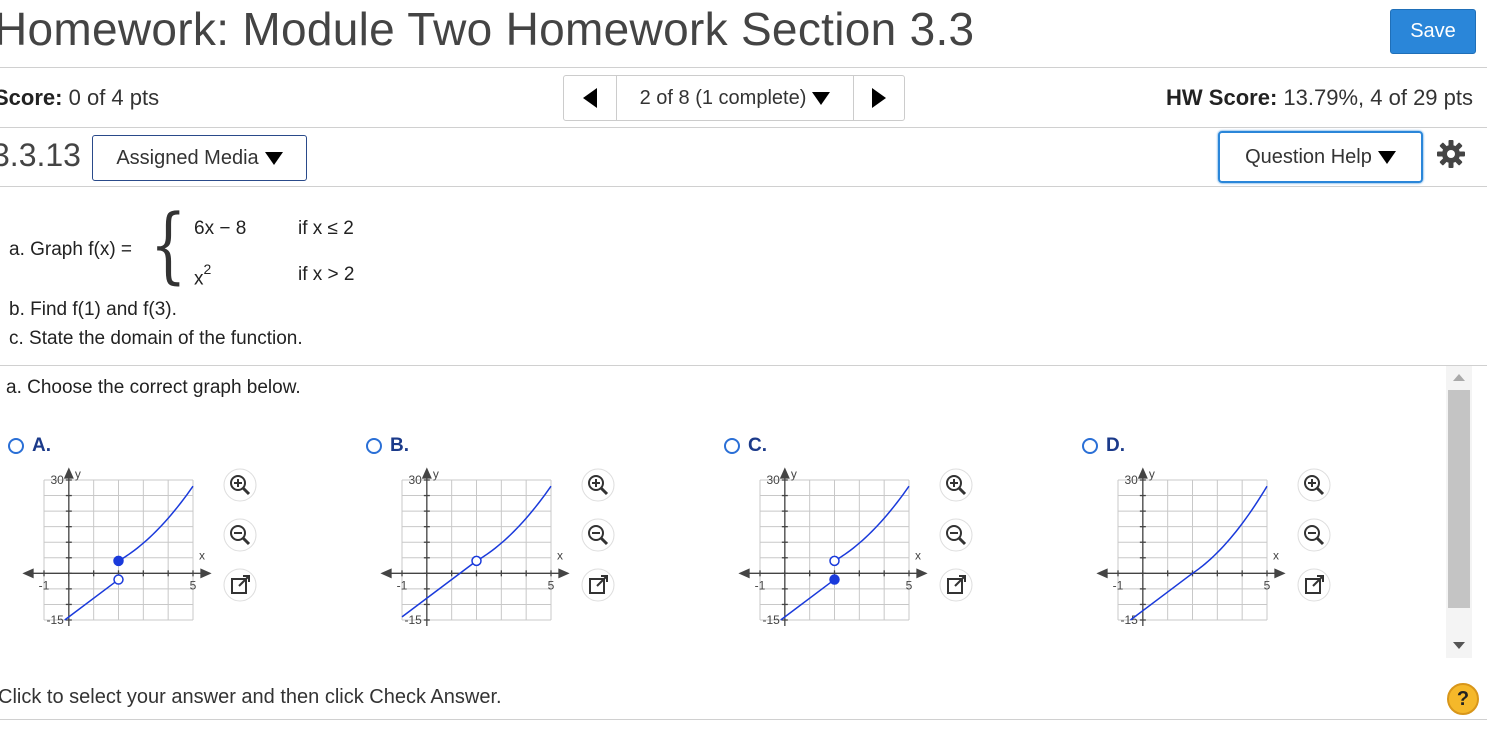 The image size is (1487, 742). Describe the element at coordinates (1433, 31) in the screenshot. I see `save-button: Save` at that location.